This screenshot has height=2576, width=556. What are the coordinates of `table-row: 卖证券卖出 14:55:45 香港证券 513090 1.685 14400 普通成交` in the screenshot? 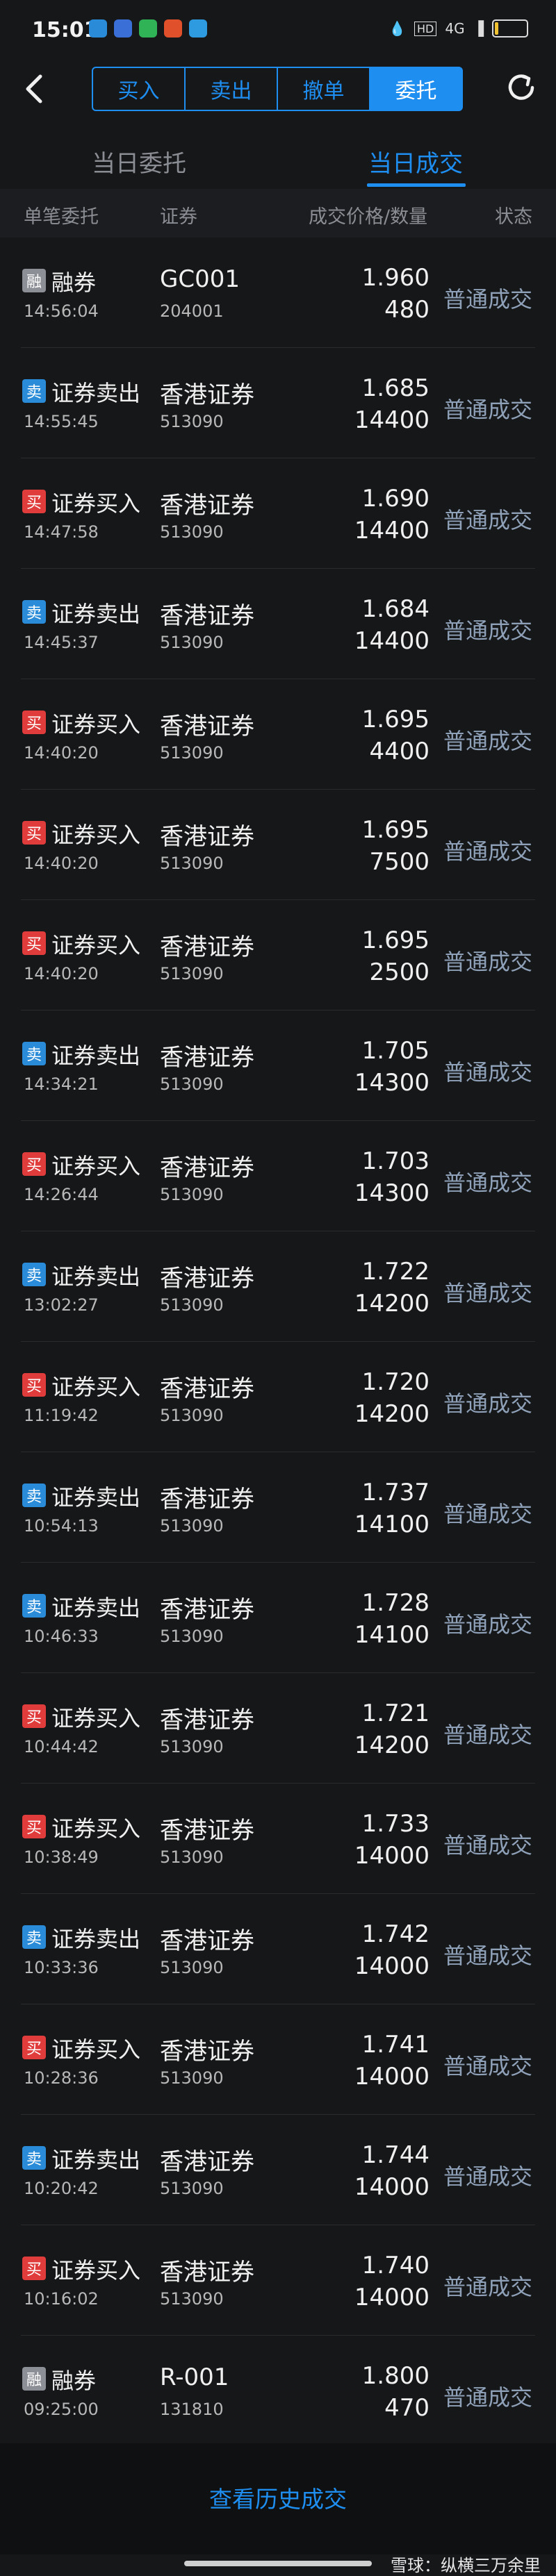 It's located at (278, 403).